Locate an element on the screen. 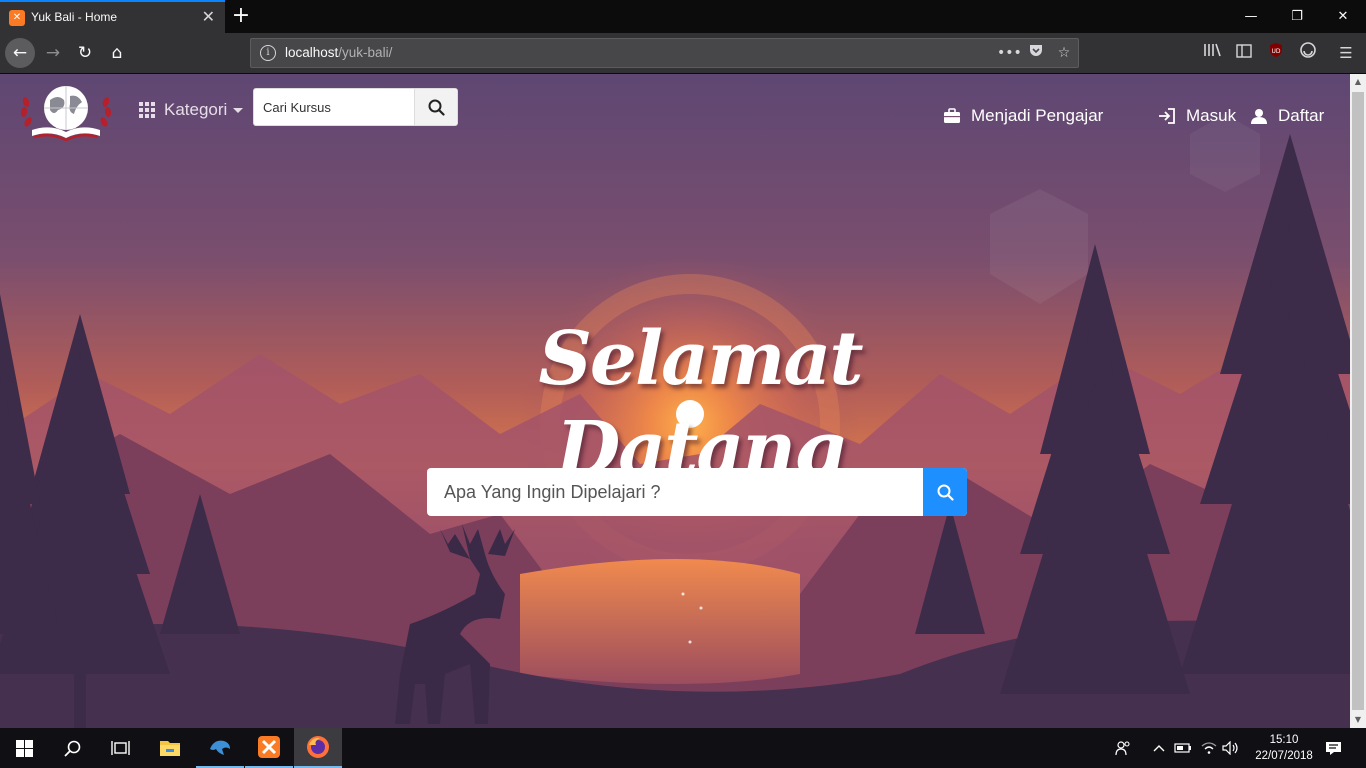 This screenshot has width=1366, height=768. navigation-toolbar: ← → ↻ ⌂ i localhost/yuk-bali/ ••• ☆ UD ☰ is located at coordinates (683, 53).